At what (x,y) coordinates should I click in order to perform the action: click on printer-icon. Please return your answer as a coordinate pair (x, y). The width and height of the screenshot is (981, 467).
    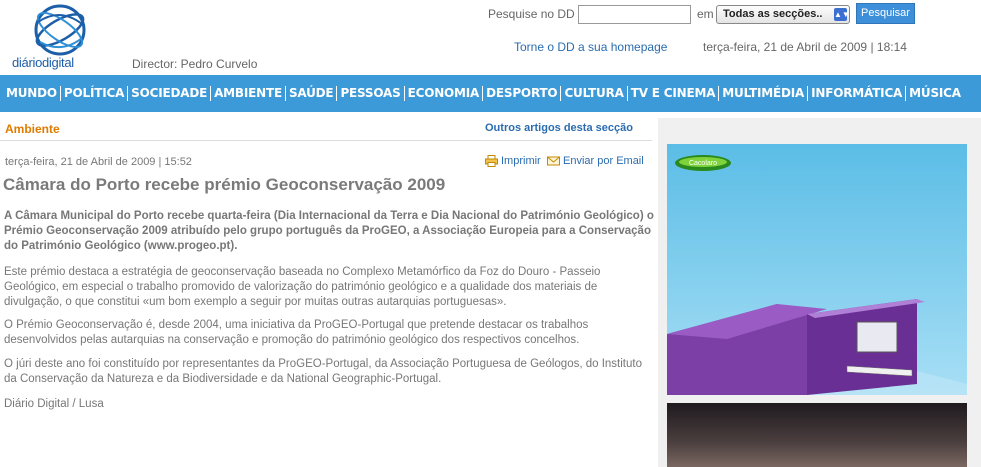
    Looking at the image, I should click on (491, 161).